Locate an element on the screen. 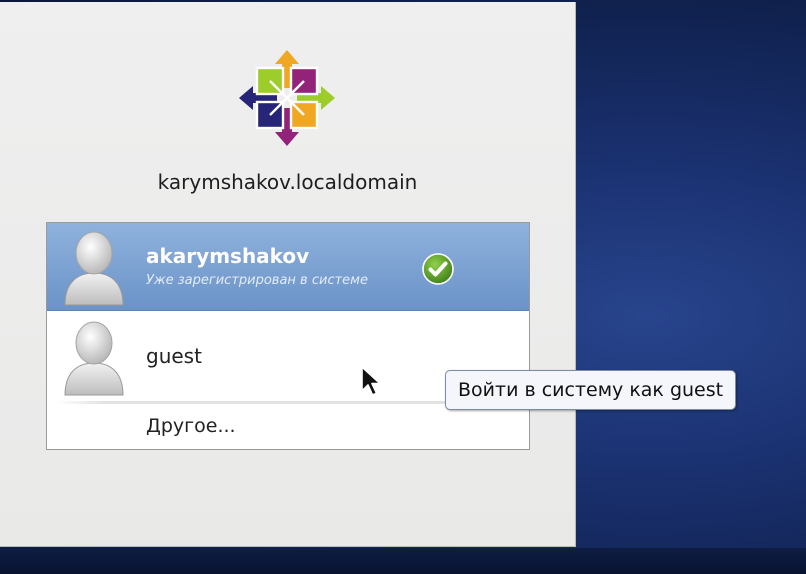 This screenshot has width=806, height=574. username-label: guest is located at coordinates (174, 356).